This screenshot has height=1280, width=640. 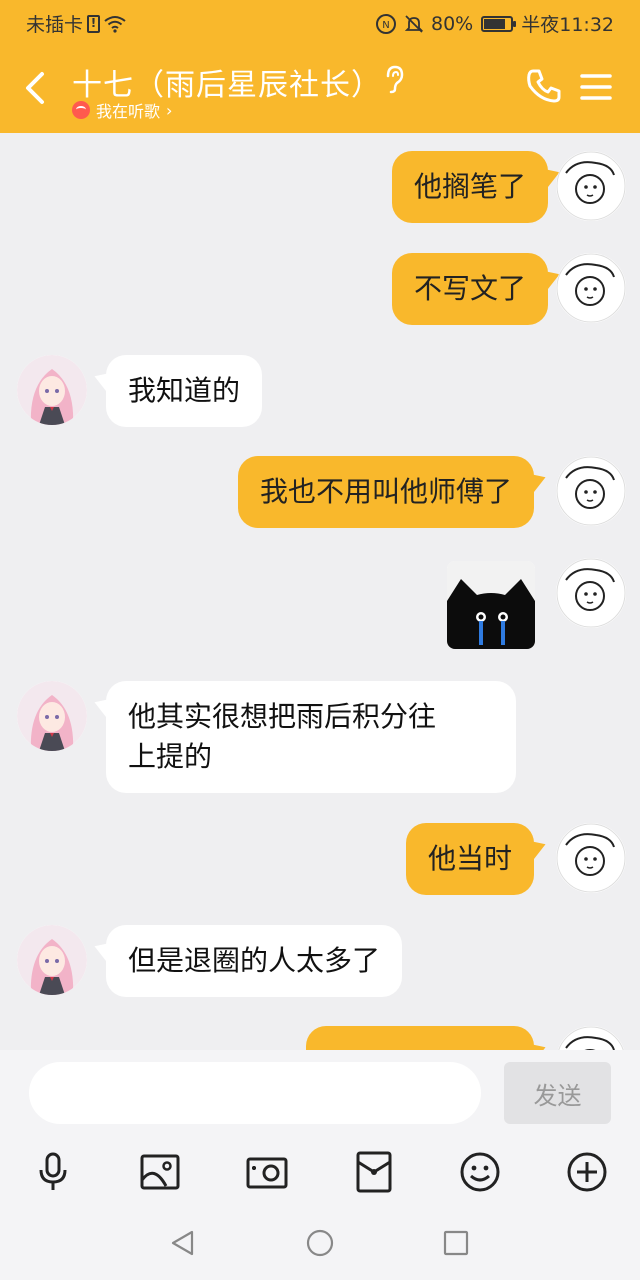 I want to click on crying-cat-sticker, so click(x=491, y=605).